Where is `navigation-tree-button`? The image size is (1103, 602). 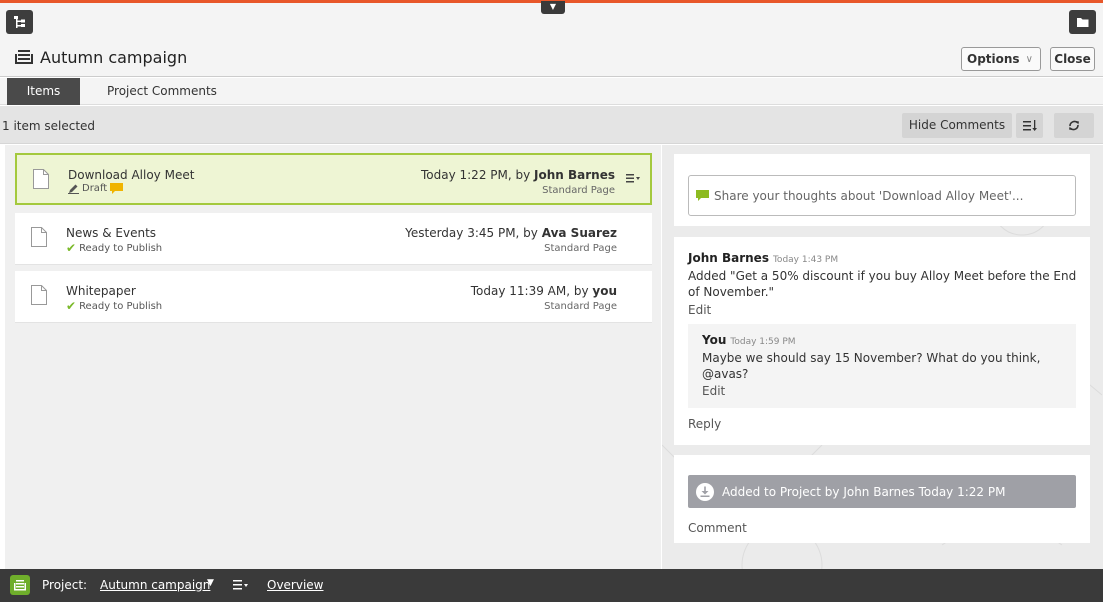
navigation-tree-button is located at coordinates (19, 22).